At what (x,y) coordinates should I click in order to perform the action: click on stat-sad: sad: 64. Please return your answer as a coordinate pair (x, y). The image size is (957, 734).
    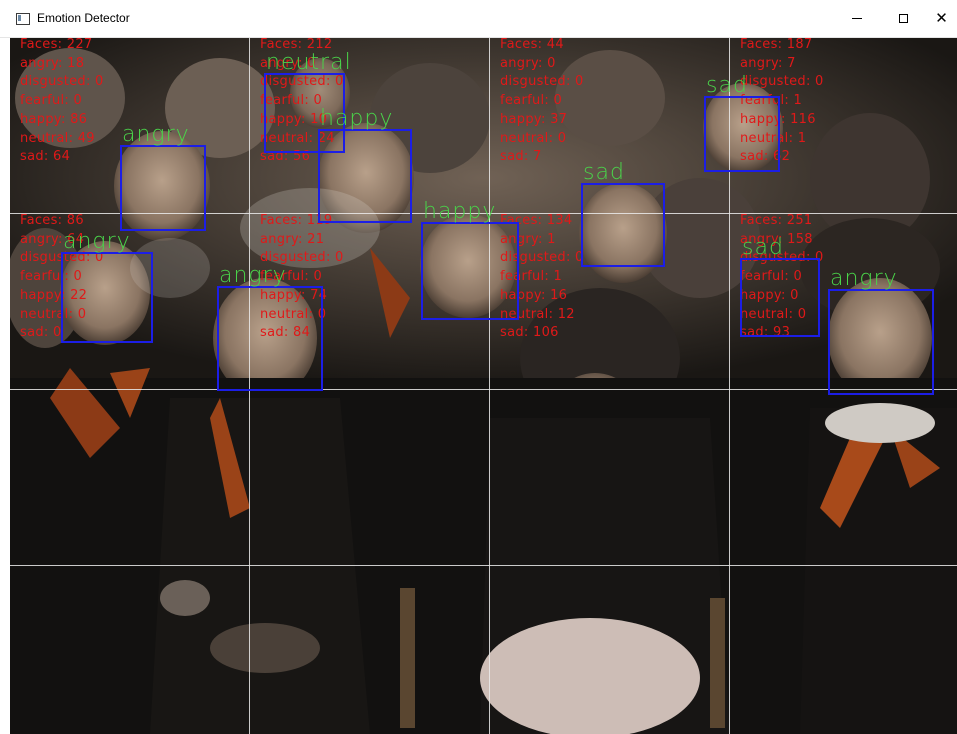
    Looking at the image, I should click on (45, 157).